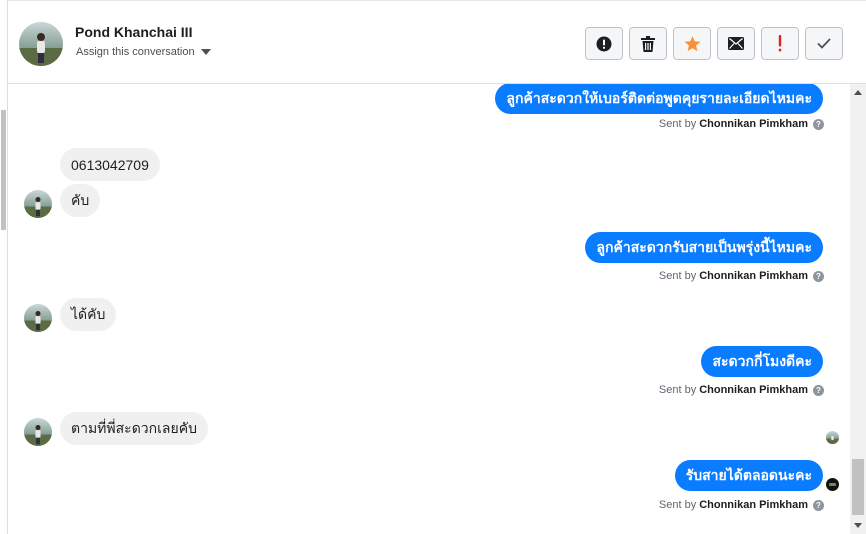 This screenshot has width=866, height=534. Describe the element at coordinates (135, 52) in the screenshot. I see `assign-conversation-label: Assign this conversation` at that location.